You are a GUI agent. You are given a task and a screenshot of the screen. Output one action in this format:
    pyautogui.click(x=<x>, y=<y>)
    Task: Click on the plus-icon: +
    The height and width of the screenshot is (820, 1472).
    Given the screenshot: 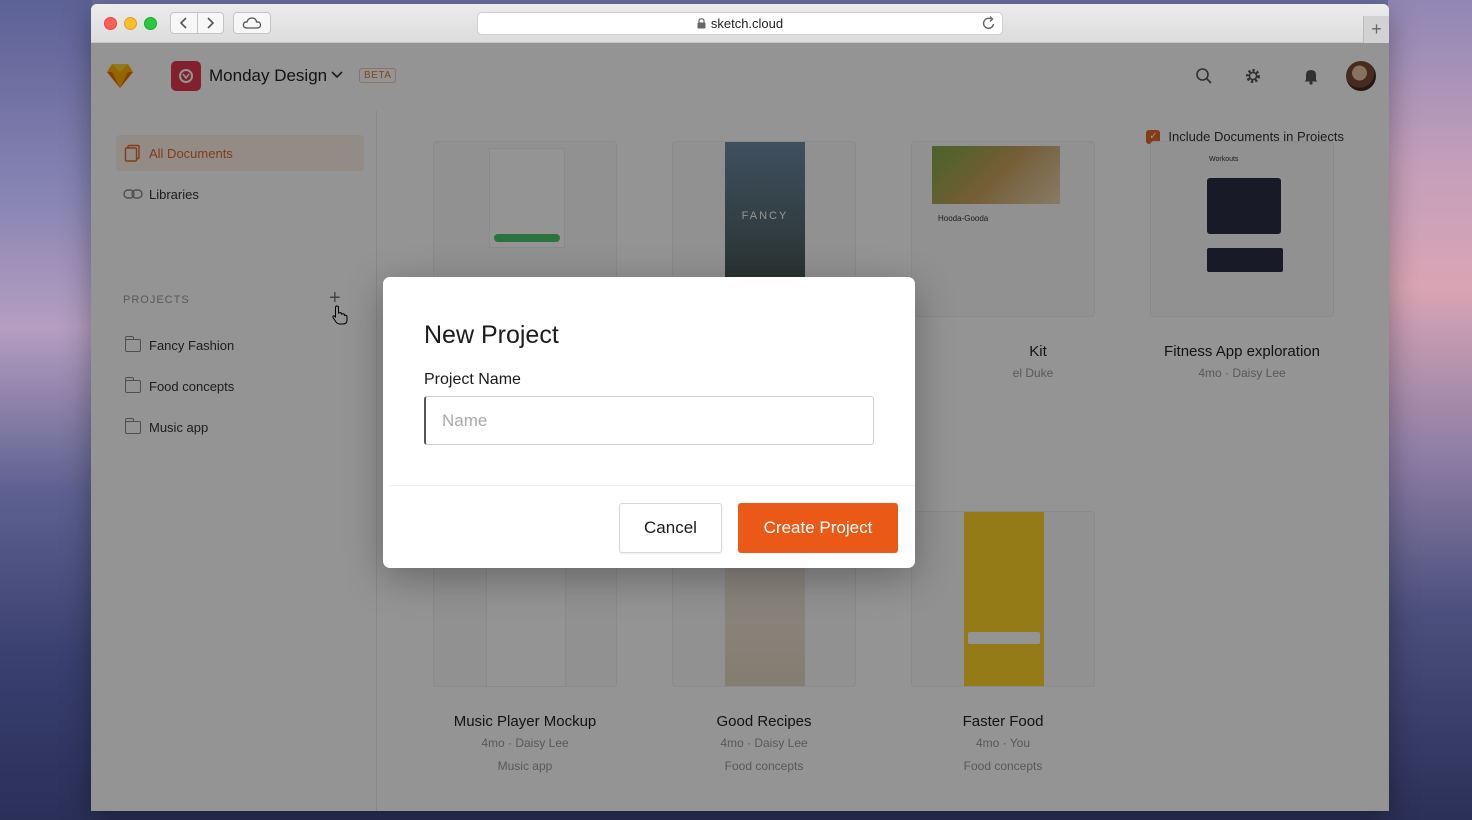 What is the action you would take?
    pyautogui.click(x=1376, y=29)
    